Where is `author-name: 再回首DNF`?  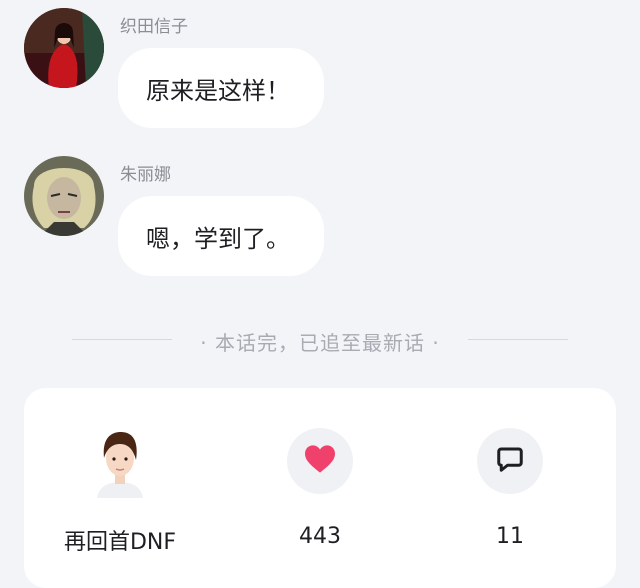
author-name: 再回首DNF is located at coordinates (120, 542).